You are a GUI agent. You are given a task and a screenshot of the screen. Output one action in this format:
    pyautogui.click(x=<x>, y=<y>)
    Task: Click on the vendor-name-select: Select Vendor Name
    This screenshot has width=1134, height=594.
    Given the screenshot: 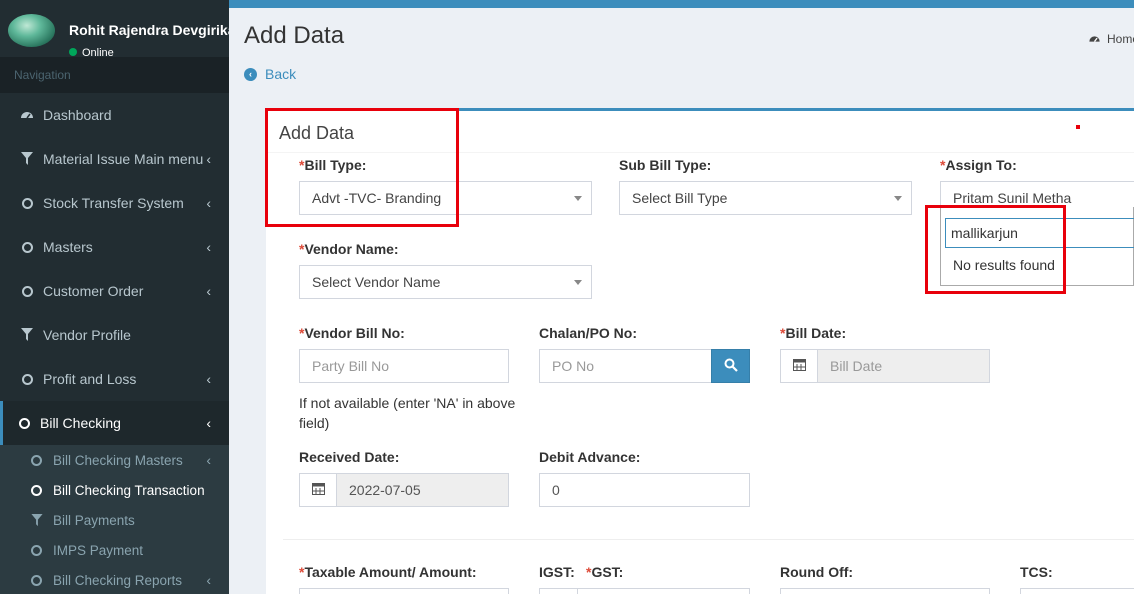 What is the action you would take?
    pyautogui.click(x=445, y=282)
    